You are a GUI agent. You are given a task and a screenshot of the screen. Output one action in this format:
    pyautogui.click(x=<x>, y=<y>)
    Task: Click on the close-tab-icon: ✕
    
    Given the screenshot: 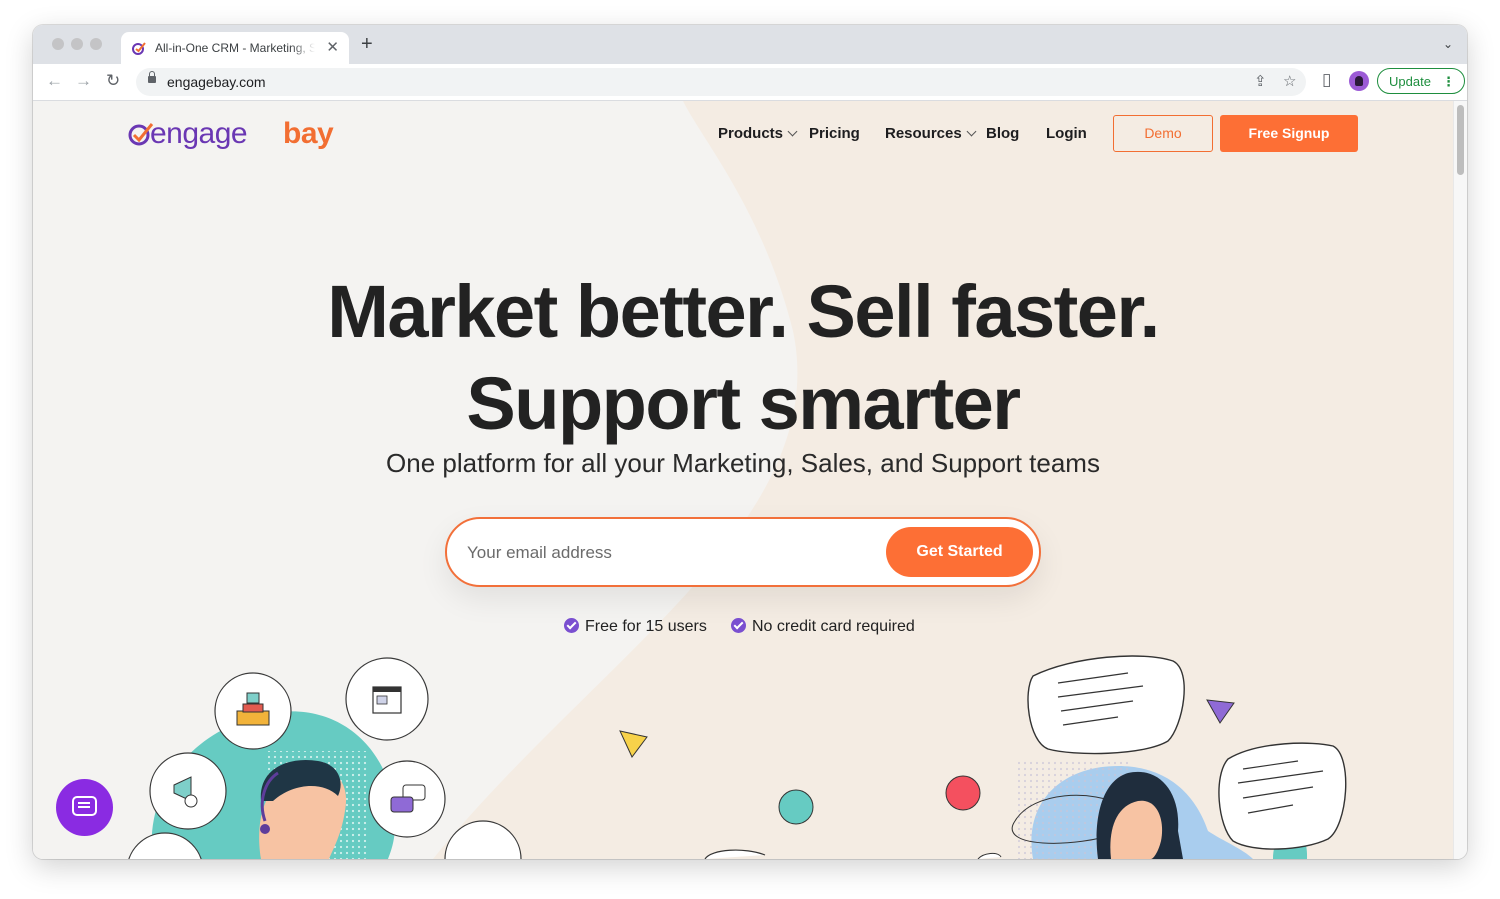 What is the action you would take?
    pyautogui.click(x=332, y=47)
    